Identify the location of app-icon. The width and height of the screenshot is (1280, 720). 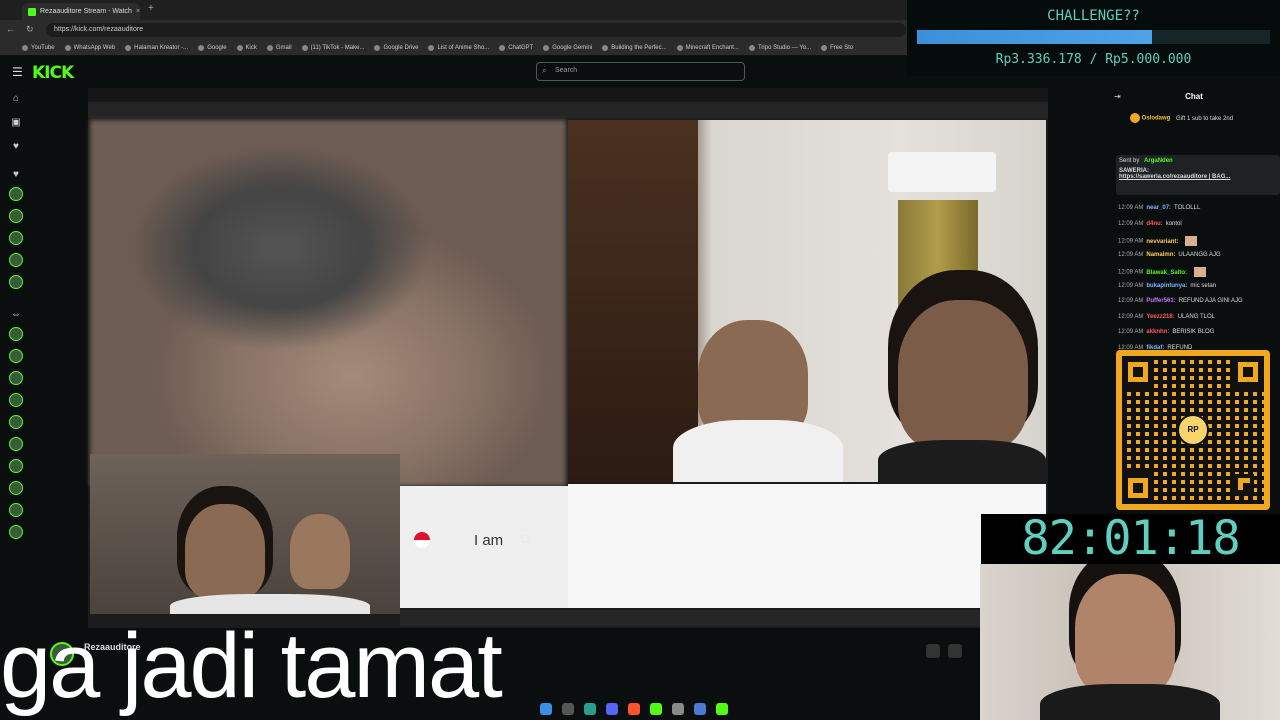
(700, 709).